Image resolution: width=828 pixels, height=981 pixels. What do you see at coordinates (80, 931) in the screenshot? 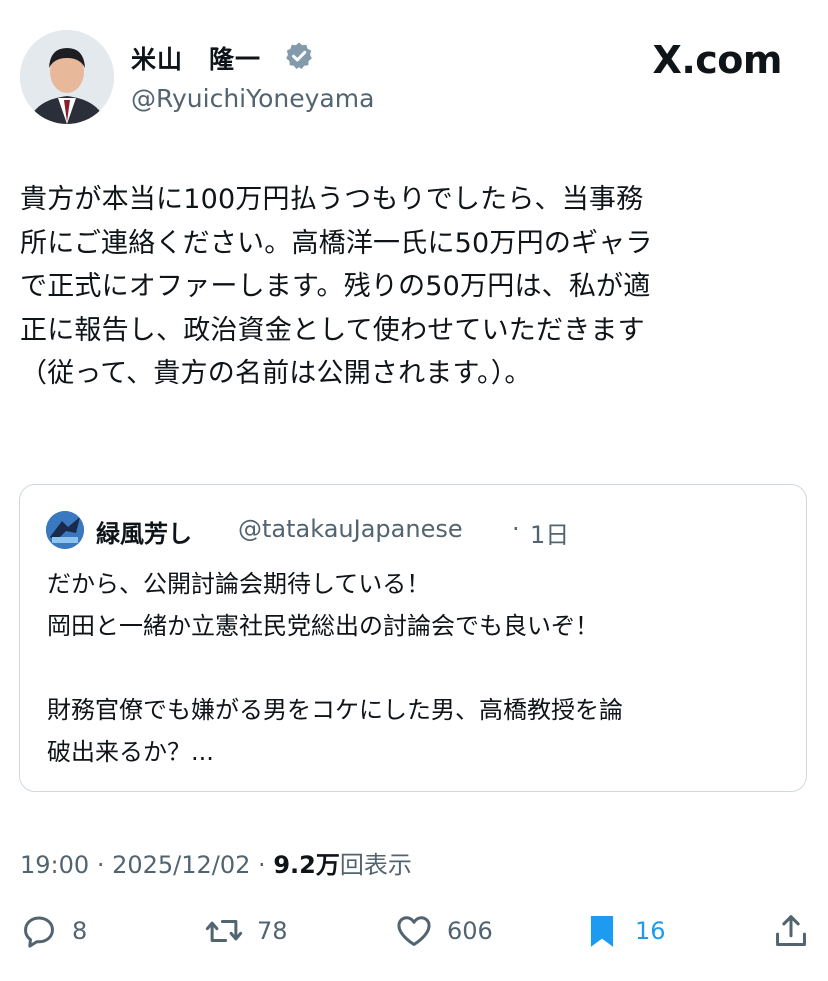
I see `reply-count: 8` at bounding box center [80, 931].